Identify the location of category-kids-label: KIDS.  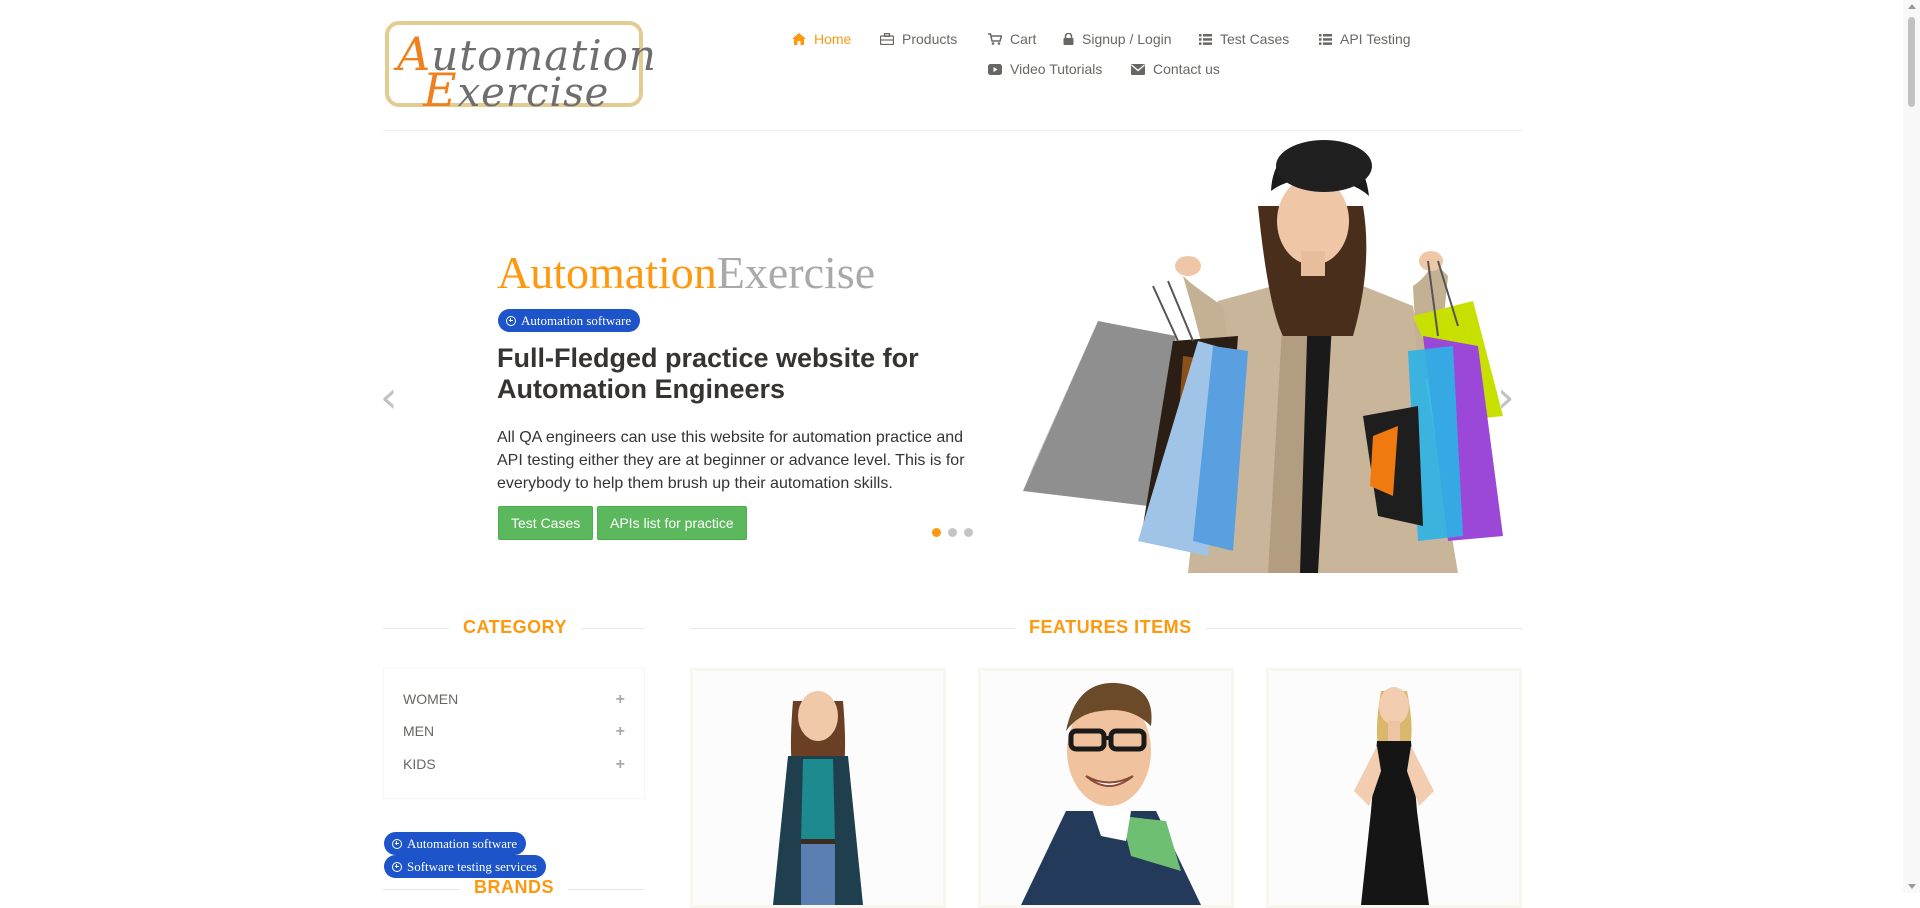
(419, 764).